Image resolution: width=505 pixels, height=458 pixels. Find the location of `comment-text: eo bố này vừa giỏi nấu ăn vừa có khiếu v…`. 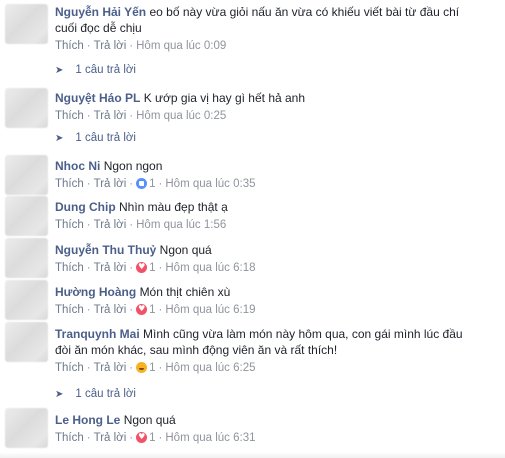

comment-text: eo bố này vừa giỏi nấu ăn vừa có khiếu v… is located at coordinates (304, 12).